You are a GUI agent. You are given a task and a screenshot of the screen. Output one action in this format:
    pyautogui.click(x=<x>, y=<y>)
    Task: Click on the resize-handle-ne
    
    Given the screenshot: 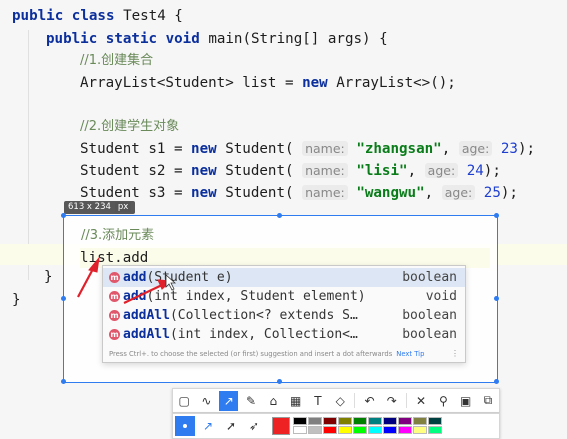 What is the action you would take?
    pyautogui.click(x=496, y=215)
    